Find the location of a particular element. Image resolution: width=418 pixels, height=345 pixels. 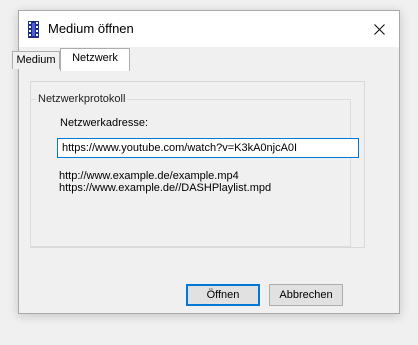

tab-medium: Medium is located at coordinates (36, 60).